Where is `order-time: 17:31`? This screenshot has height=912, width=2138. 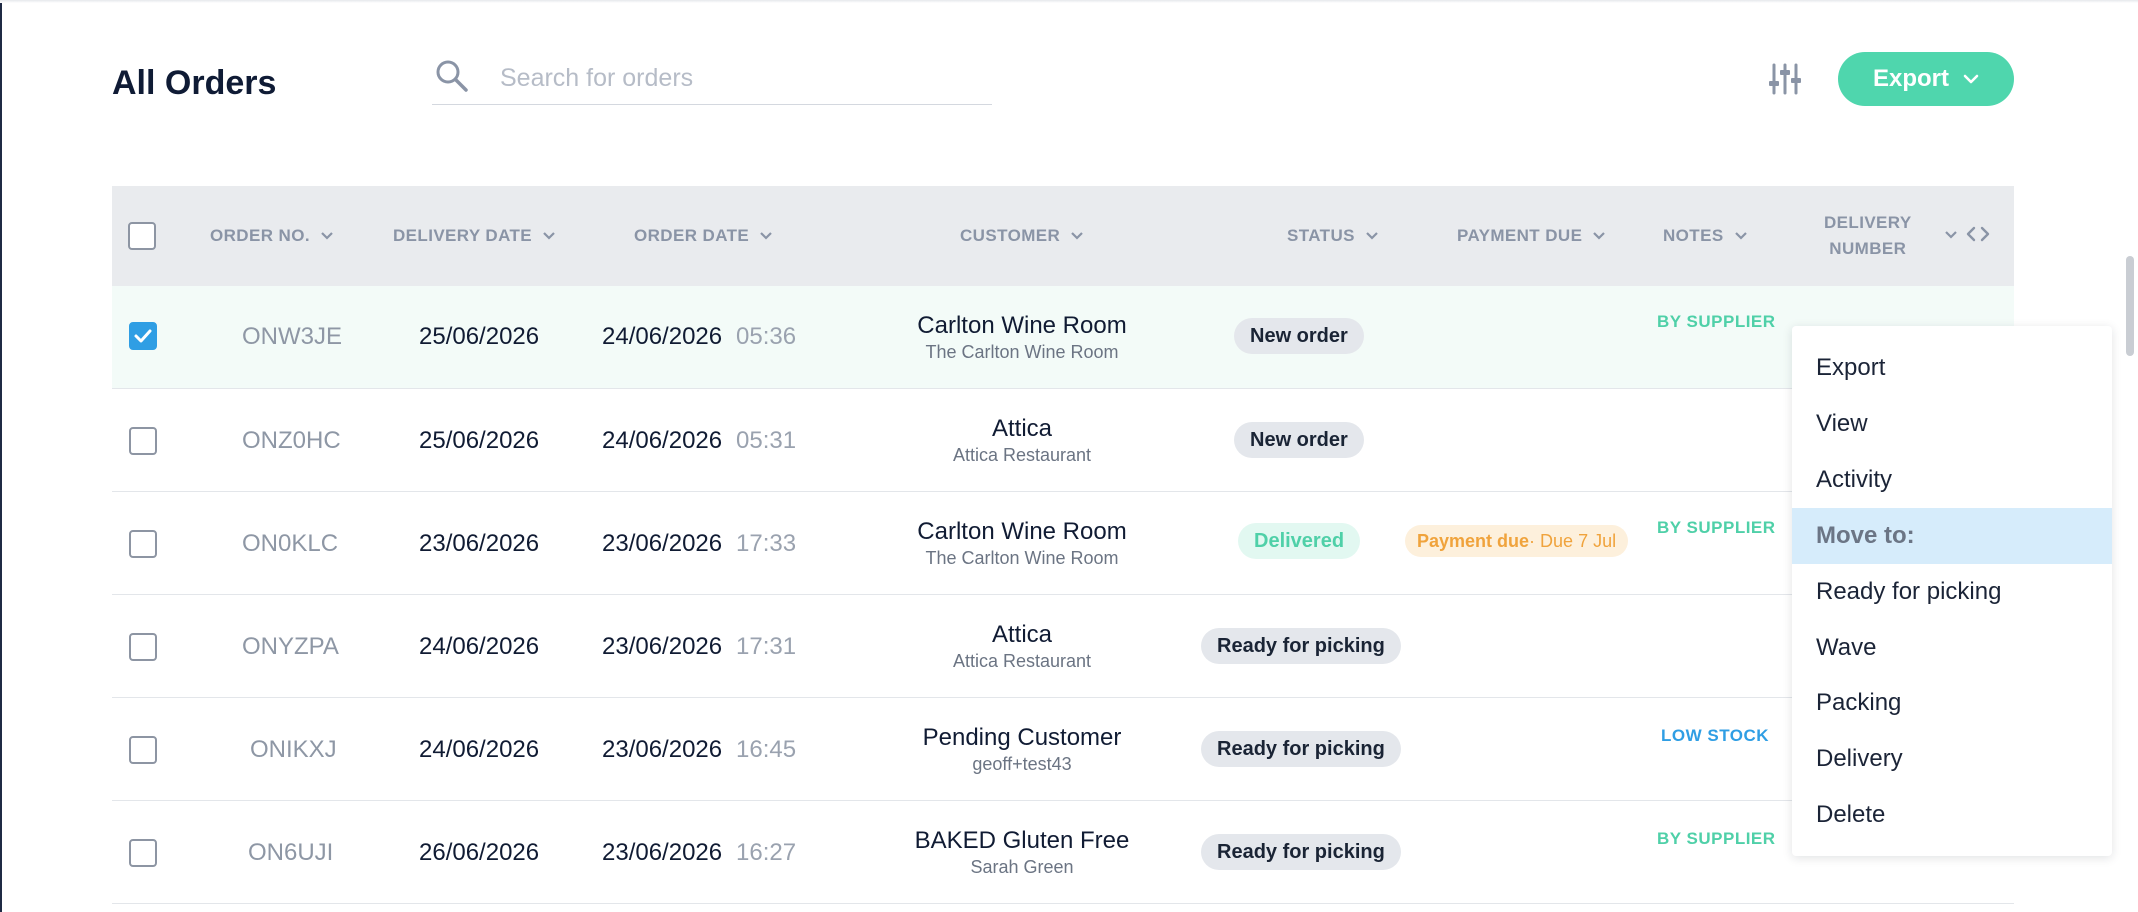
order-time: 17:31 is located at coordinates (766, 646).